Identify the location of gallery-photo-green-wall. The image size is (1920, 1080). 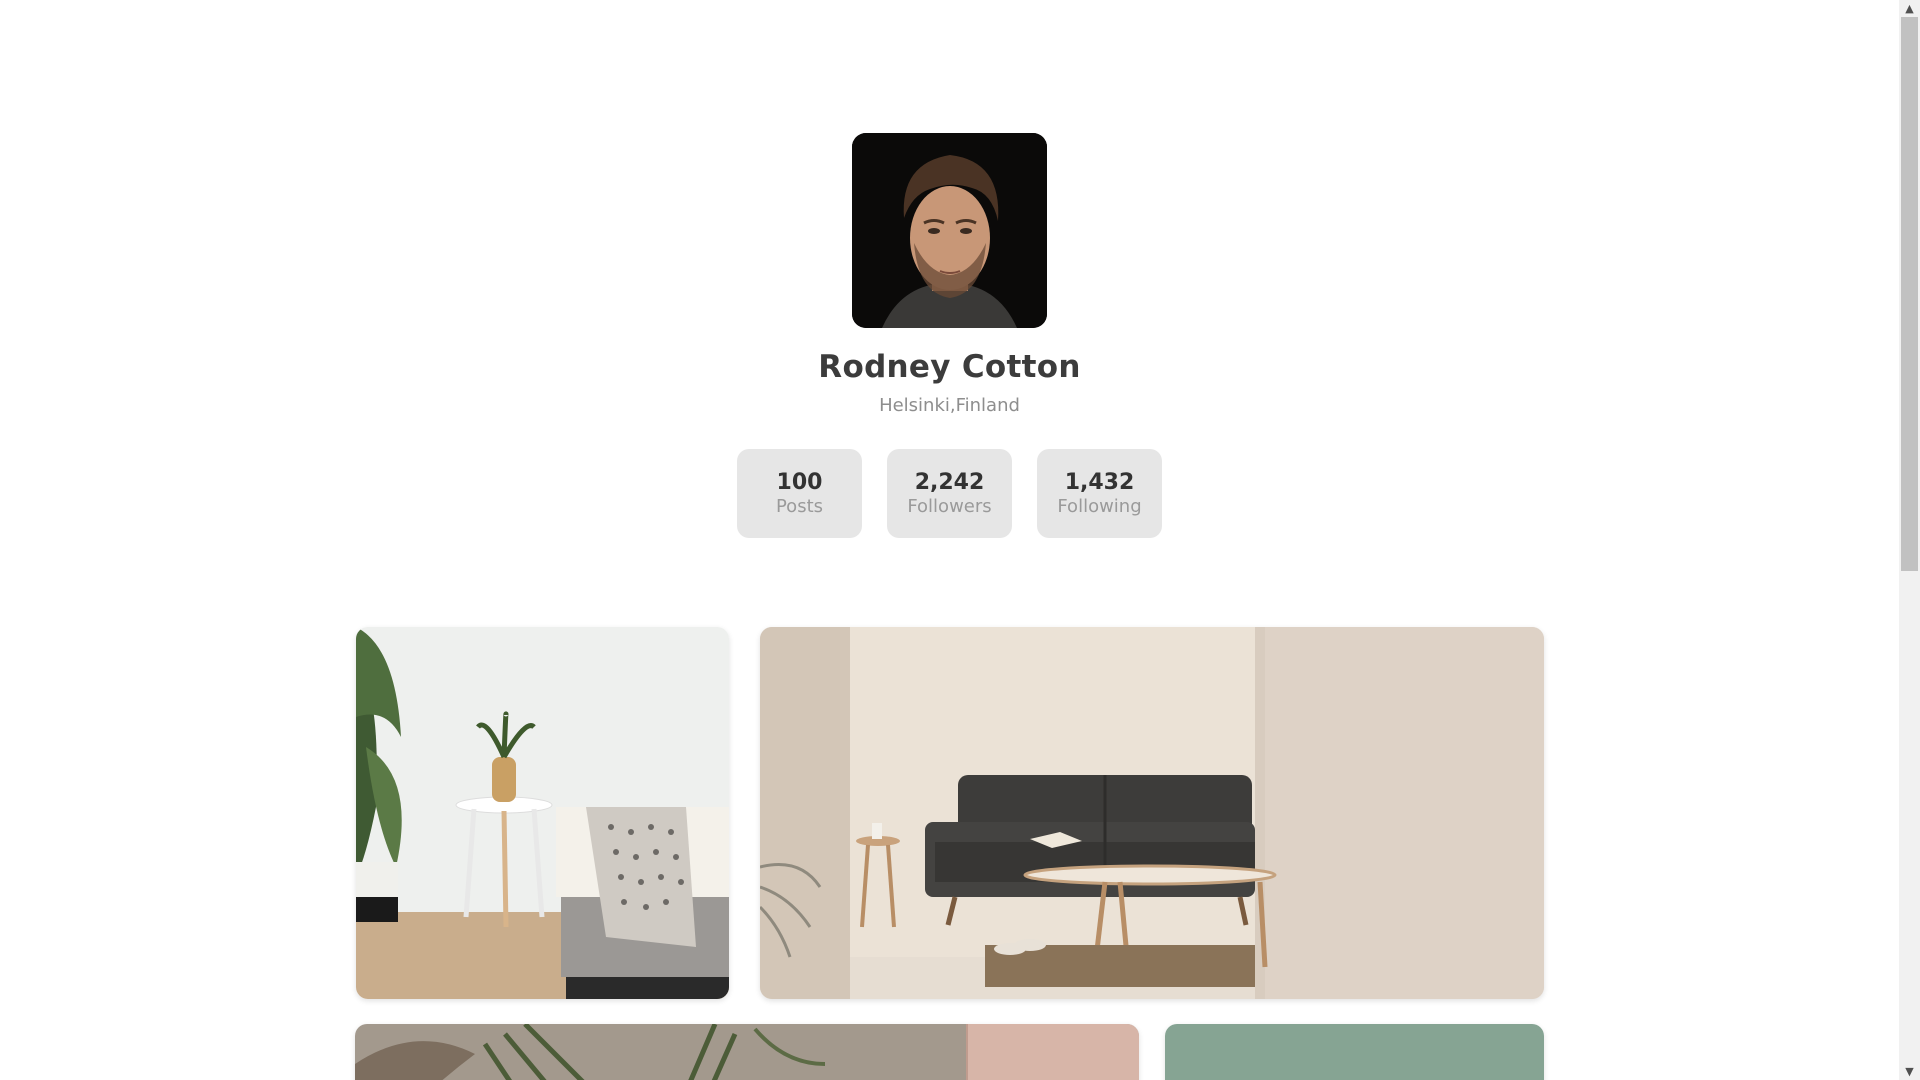
(1354, 1052).